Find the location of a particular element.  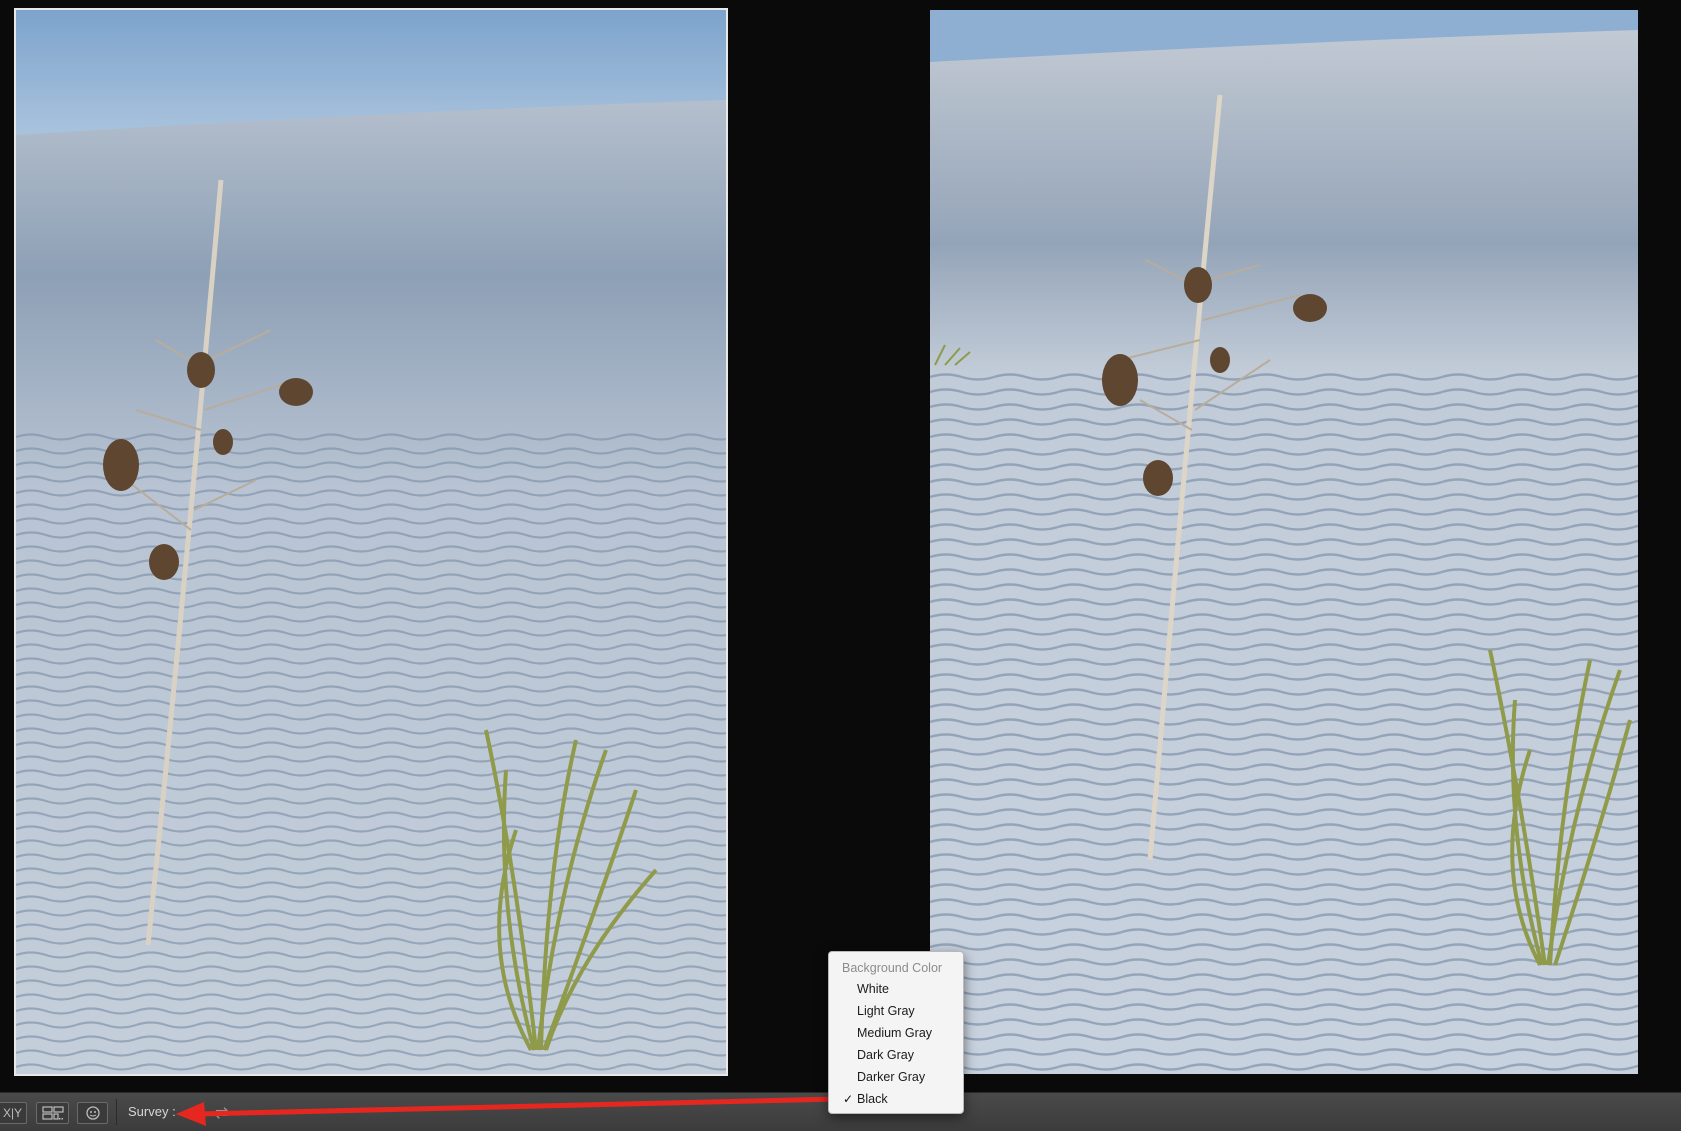

menu-item-black: ✓ Black is located at coordinates (896, 1099).